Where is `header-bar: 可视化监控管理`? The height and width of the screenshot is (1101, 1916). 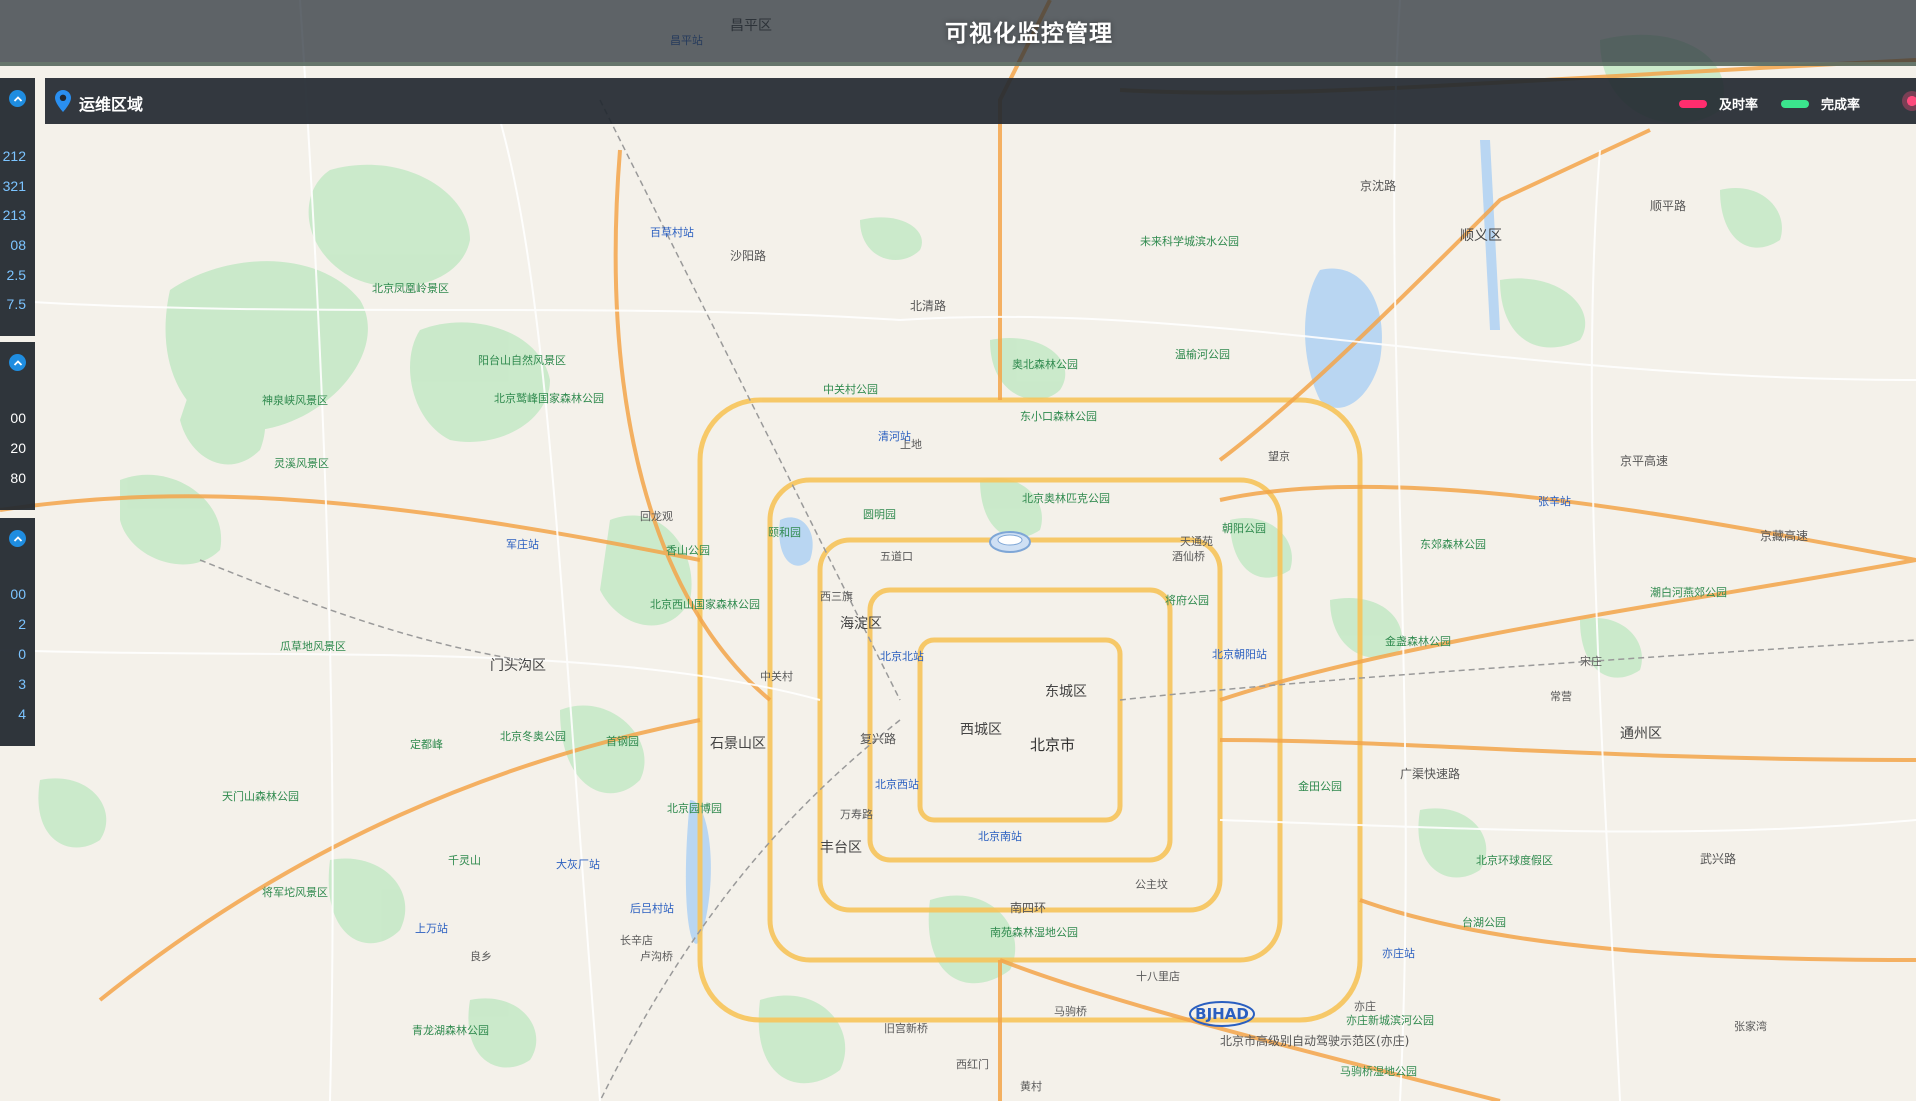
header-bar: 可视化监控管理 is located at coordinates (958, 33).